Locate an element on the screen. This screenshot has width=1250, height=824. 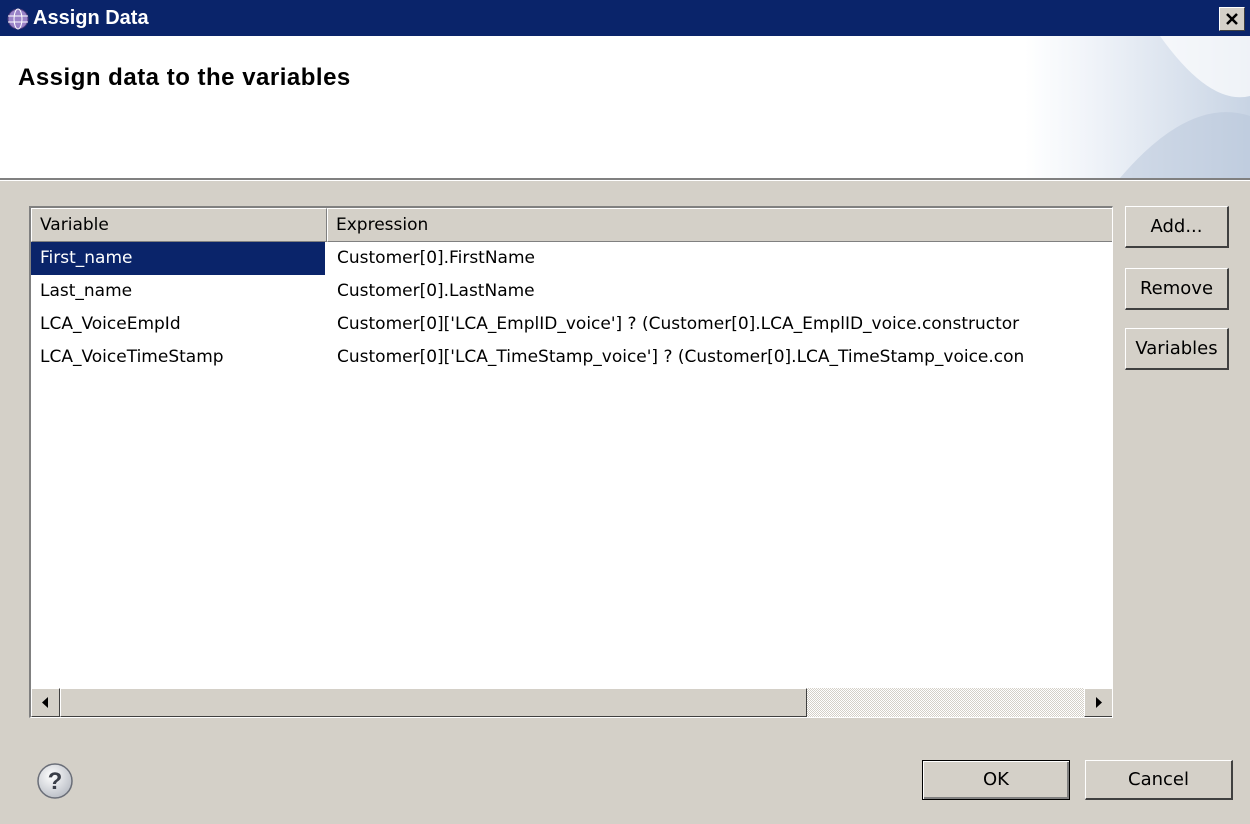
variable-cell: First_name is located at coordinates (178, 258).